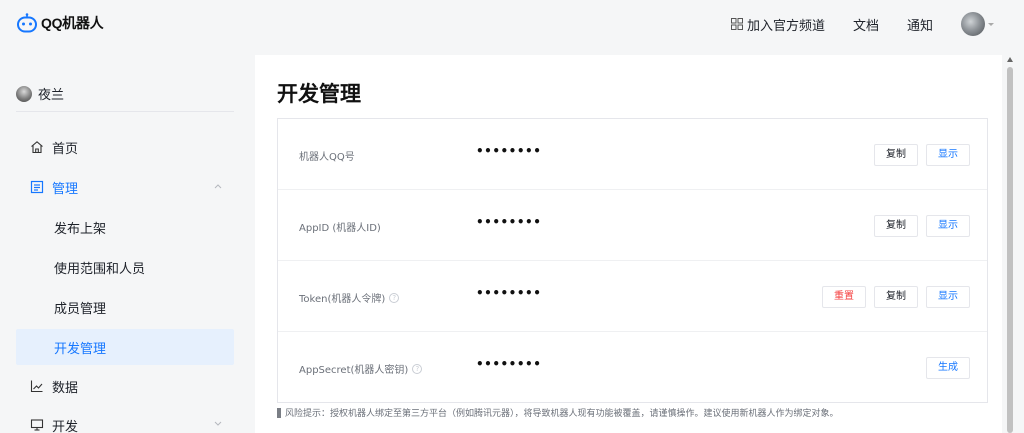 Image resolution: width=1024 pixels, height=433 pixels. Describe the element at coordinates (125, 386) in the screenshot. I see `sidebar-item-data: 数据` at that location.